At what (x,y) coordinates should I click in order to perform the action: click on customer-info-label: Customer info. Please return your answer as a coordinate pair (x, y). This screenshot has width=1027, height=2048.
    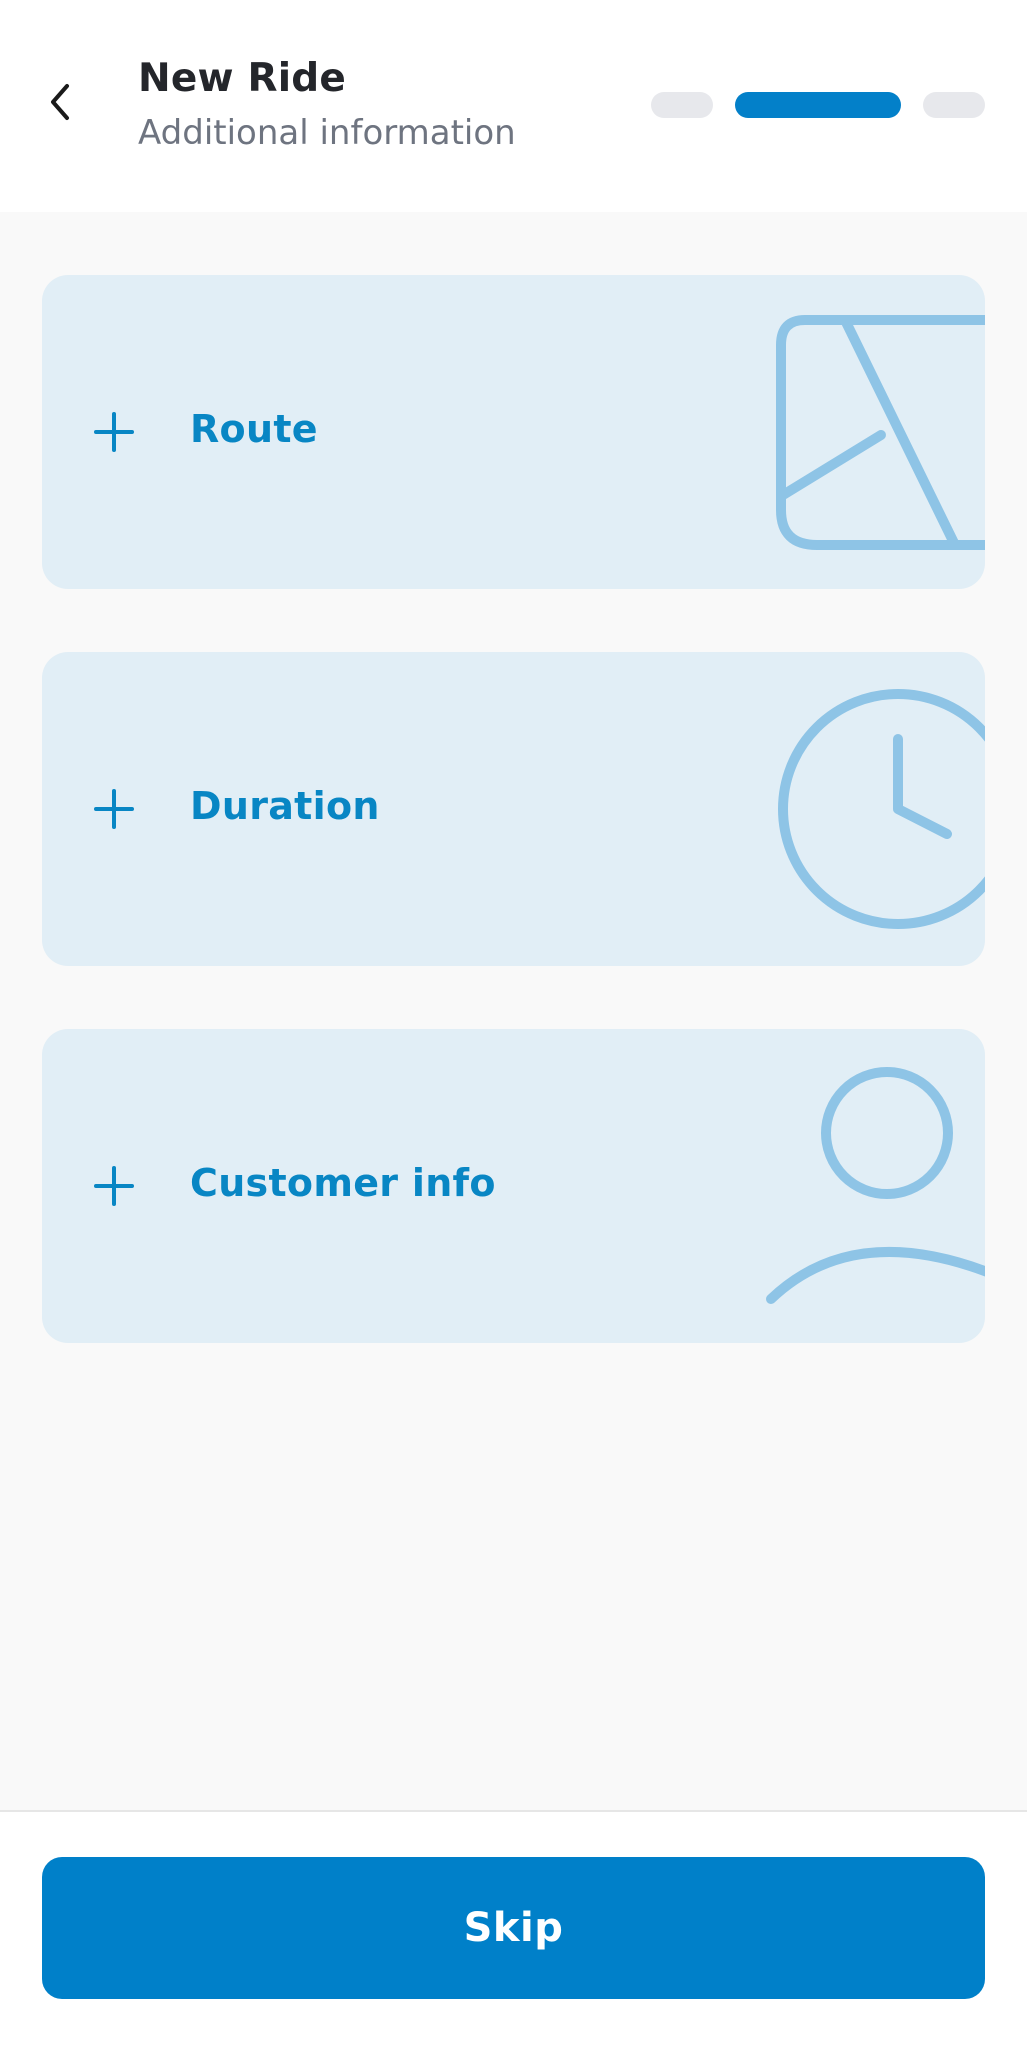
    Looking at the image, I should click on (343, 1183).